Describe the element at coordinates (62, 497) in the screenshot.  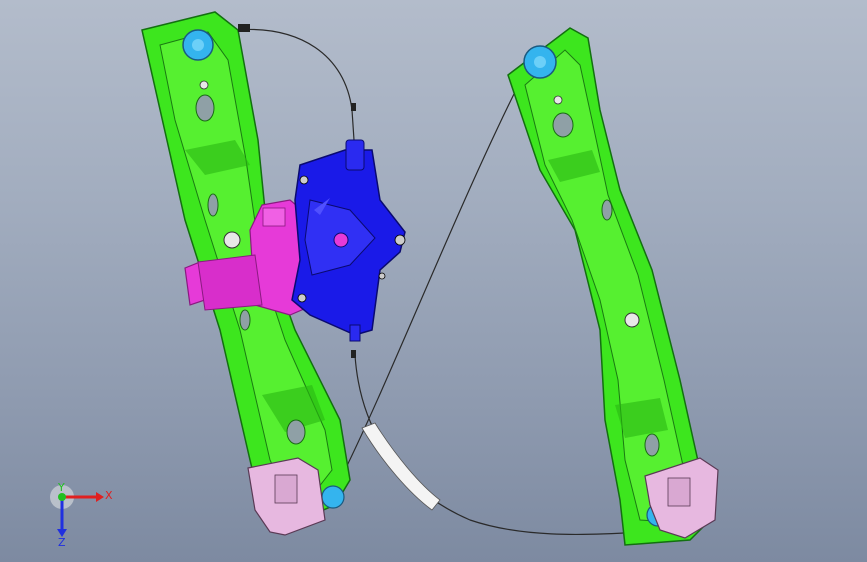
I see `y-axis-dot` at that location.